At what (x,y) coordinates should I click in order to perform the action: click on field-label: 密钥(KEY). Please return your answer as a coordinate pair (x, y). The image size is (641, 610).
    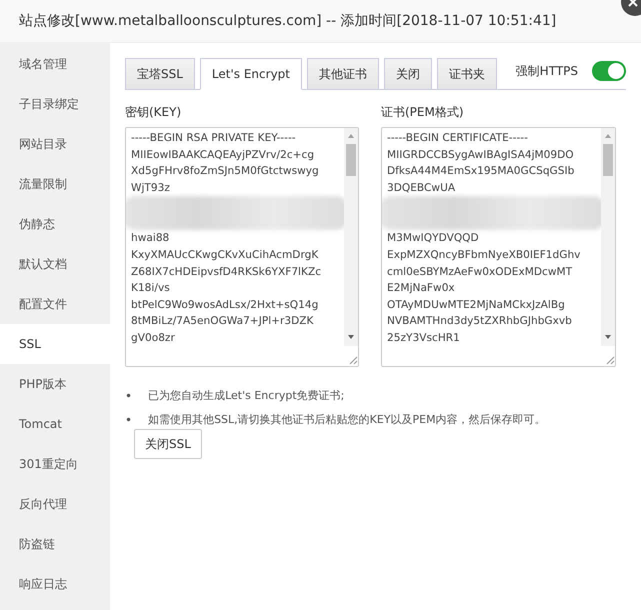
    Looking at the image, I should click on (153, 112).